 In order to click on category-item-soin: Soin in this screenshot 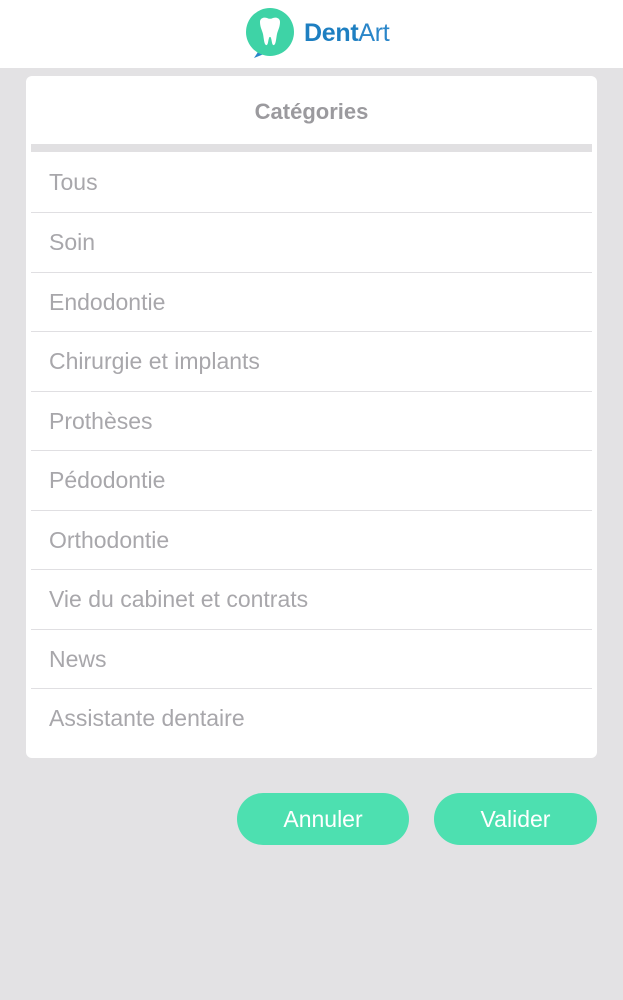, I will do `click(311, 243)`.